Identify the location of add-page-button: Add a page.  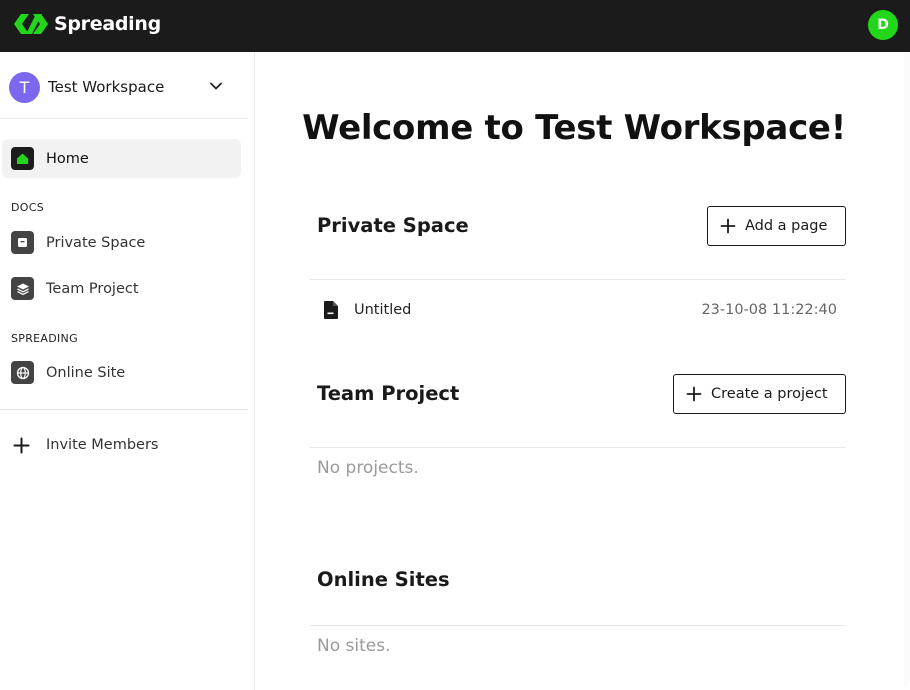
(776, 226).